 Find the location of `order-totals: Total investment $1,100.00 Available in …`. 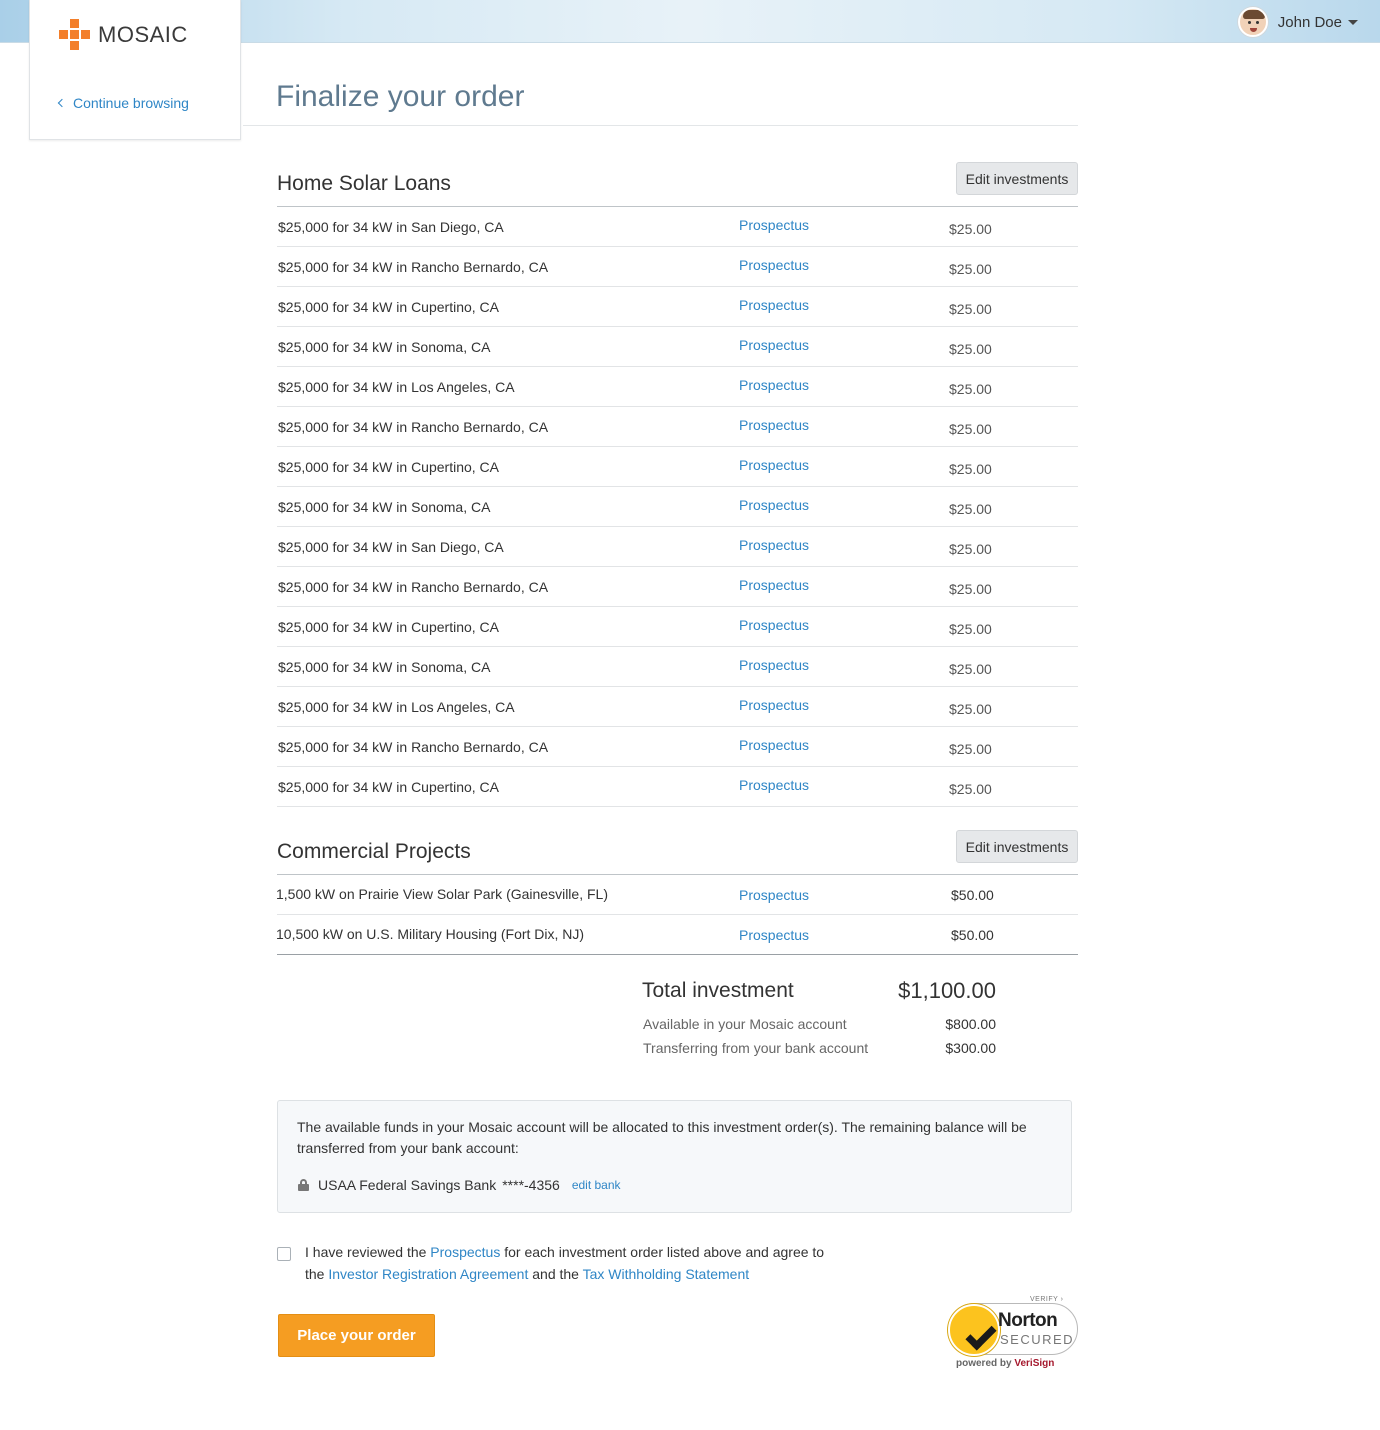

order-totals: Total investment $1,100.00 Available in … is located at coordinates (819, 1017).